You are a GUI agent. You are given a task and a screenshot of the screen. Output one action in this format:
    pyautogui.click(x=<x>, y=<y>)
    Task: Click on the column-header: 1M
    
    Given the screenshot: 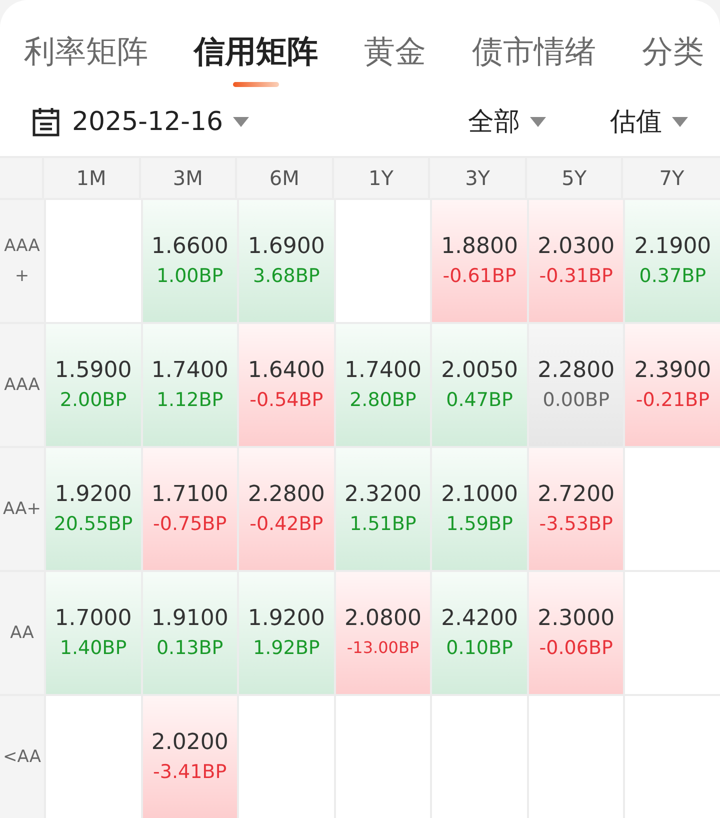 What is the action you would take?
    pyautogui.click(x=92, y=178)
    